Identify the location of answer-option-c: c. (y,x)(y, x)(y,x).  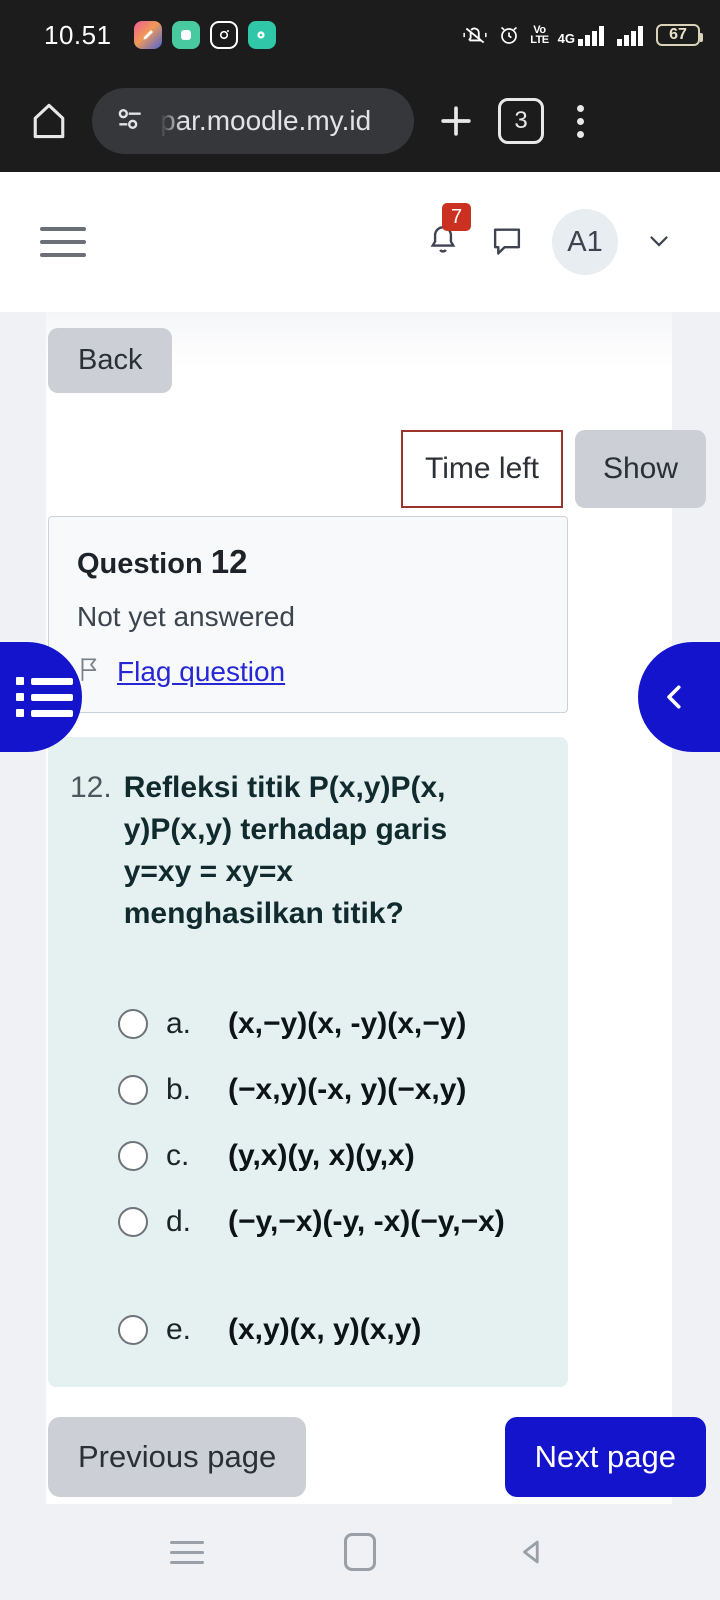
(308, 1156).